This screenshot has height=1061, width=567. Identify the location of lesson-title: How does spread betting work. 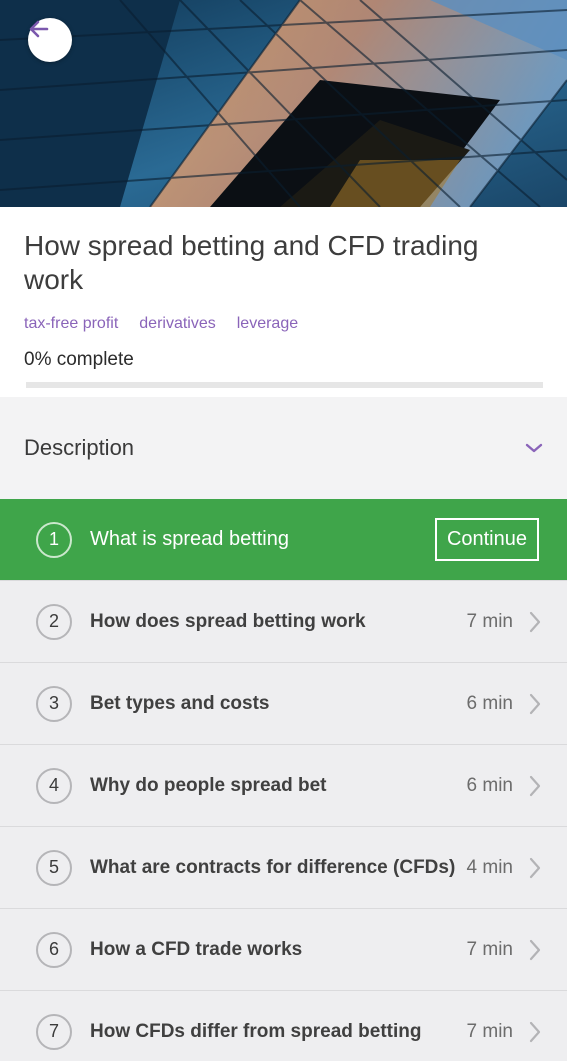
(228, 621).